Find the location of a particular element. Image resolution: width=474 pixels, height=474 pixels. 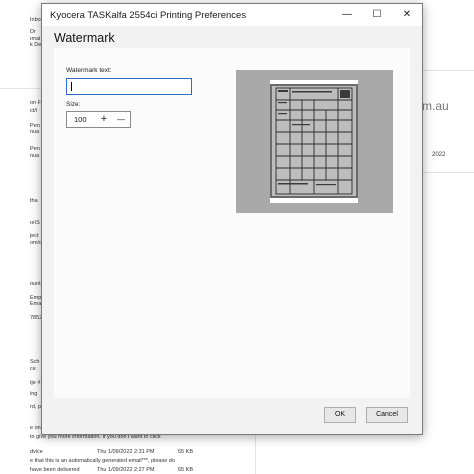

bg-text: ount is located at coordinates (35, 284).